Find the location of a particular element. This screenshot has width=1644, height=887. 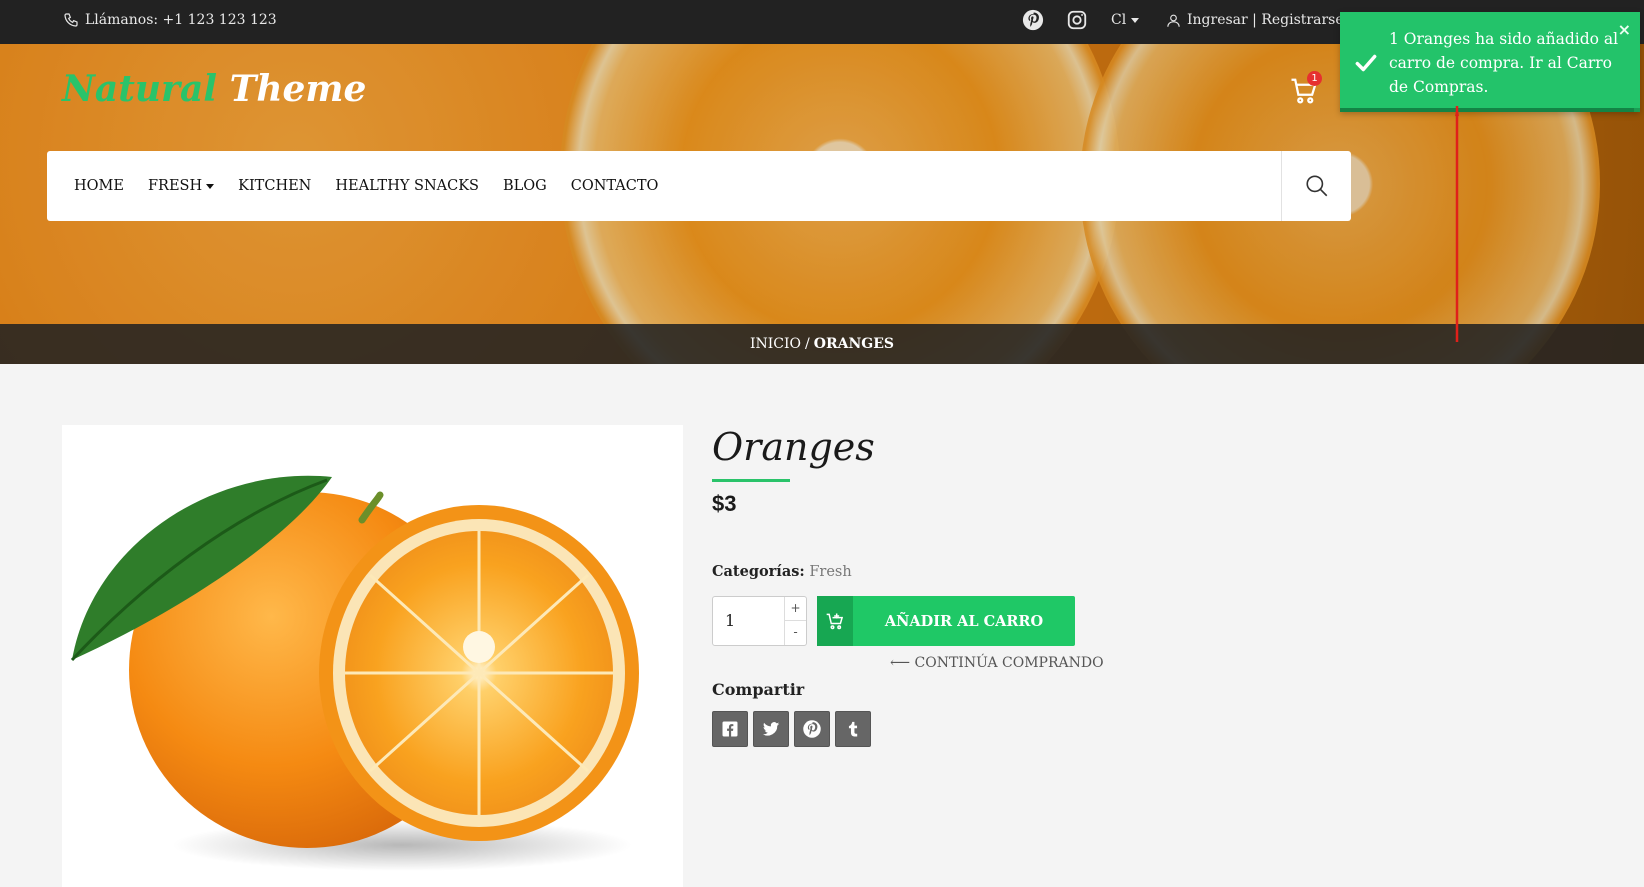

nav-item-kitchen: KITCHEN is located at coordinates (274, 186).